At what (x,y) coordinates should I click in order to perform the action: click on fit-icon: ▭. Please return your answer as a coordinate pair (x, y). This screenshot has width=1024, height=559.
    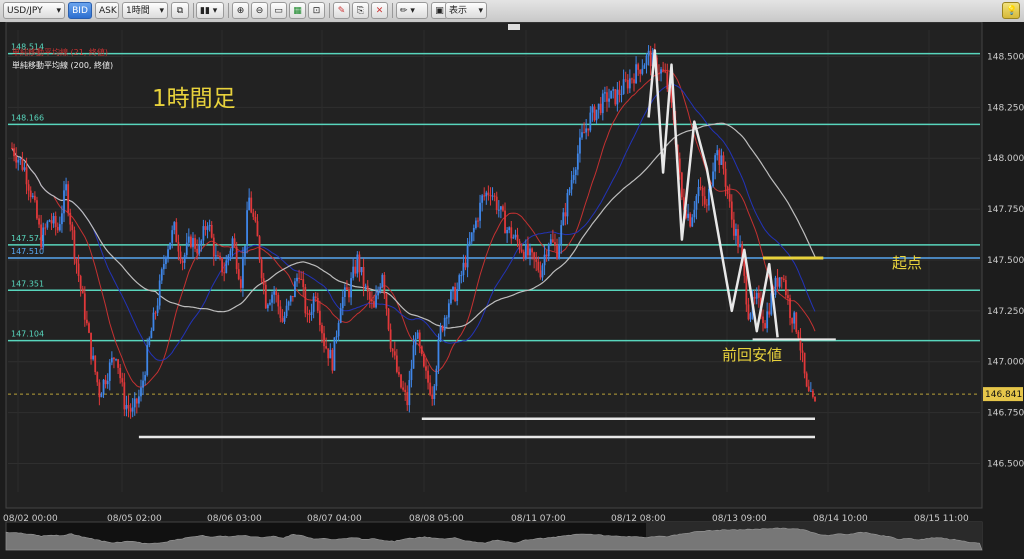
    Looking at the image, I should click on (278, 10).